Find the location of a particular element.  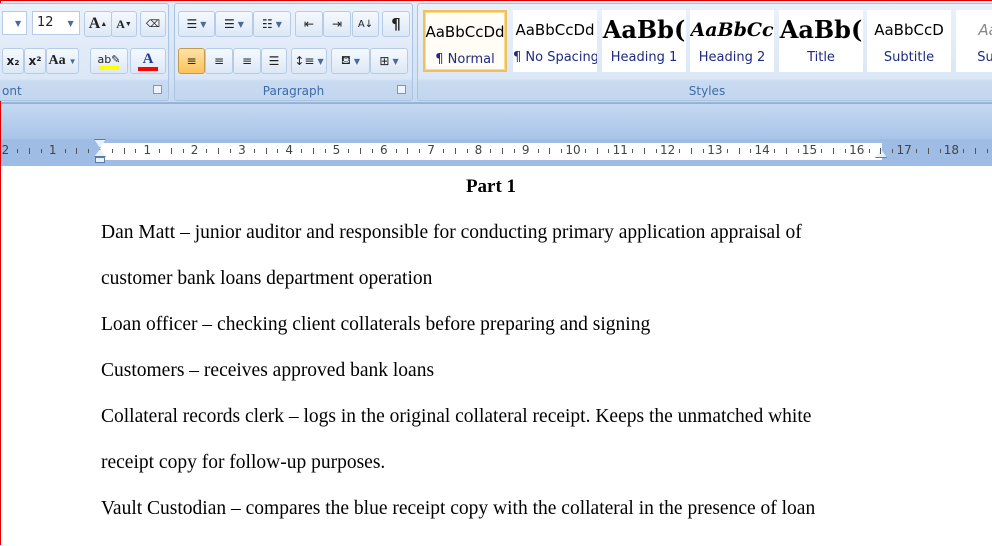

superscript-button: x² is located at coordinates (35, 61).